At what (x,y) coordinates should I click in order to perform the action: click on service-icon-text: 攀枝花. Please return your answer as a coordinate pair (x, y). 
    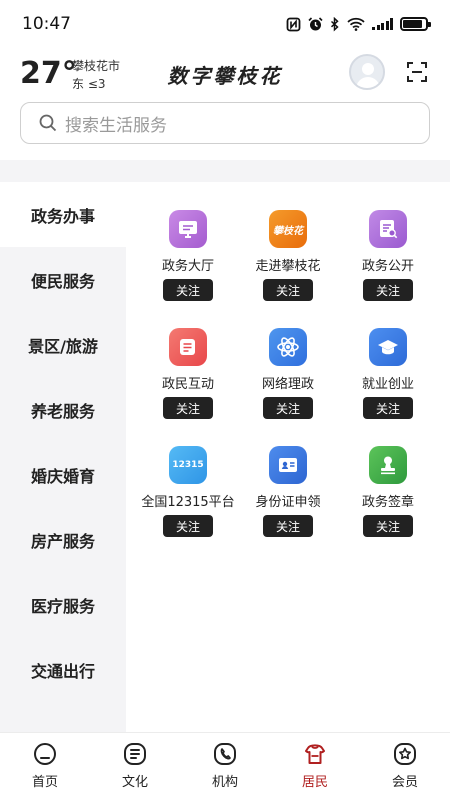
    Looking at the image, I should click on (288, 231).